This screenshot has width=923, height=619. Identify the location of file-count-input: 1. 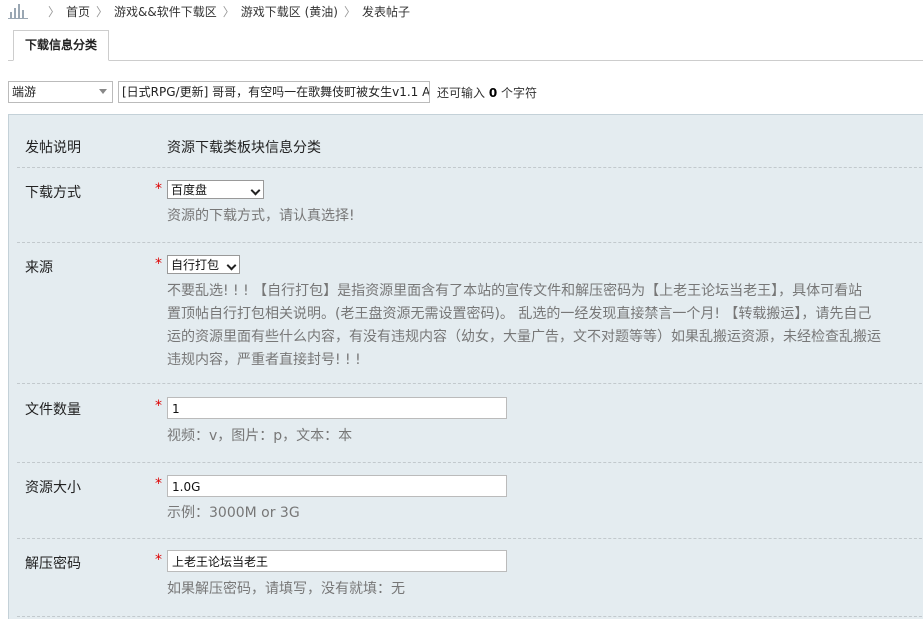
(337, 408).